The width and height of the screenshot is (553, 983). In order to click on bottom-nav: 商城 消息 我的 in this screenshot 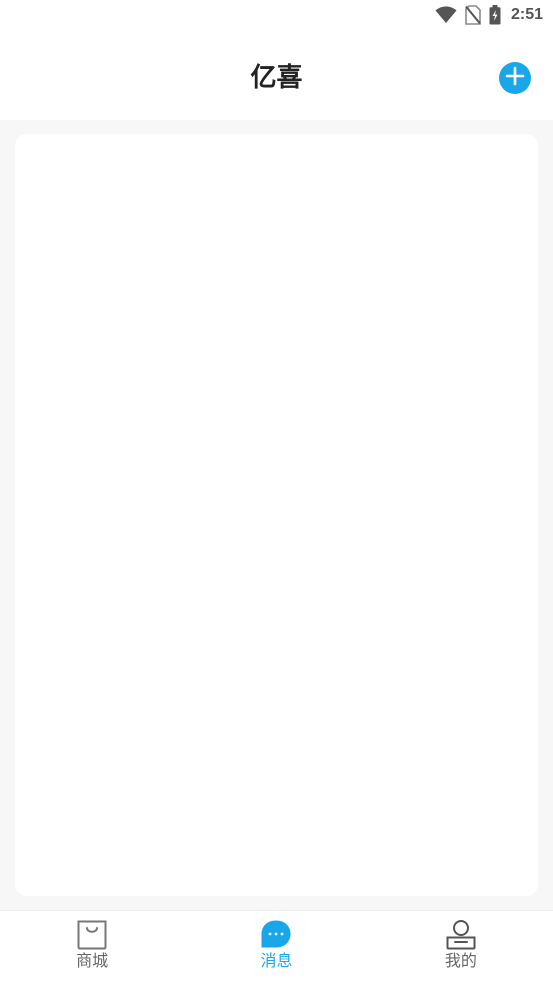, I will do `click(276, 946)`.